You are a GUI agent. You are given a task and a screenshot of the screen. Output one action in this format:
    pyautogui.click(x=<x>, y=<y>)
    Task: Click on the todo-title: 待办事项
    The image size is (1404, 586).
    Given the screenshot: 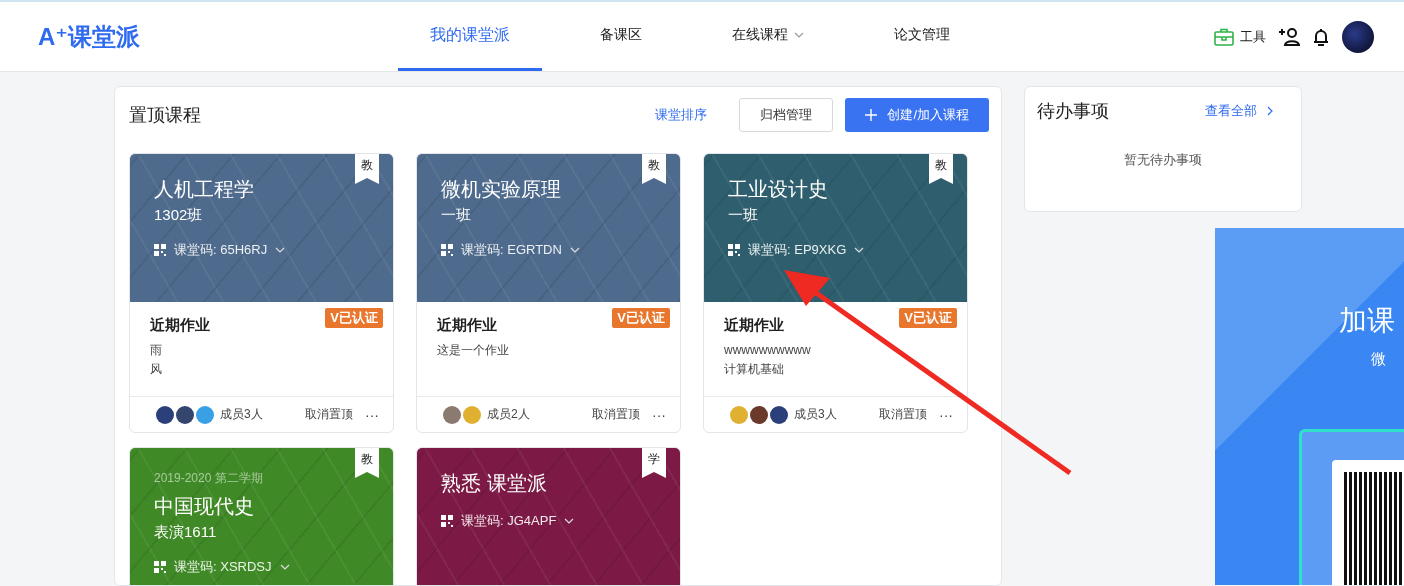 What is the action you would take?
    pyautogui.click(x=1073, y=111)
    